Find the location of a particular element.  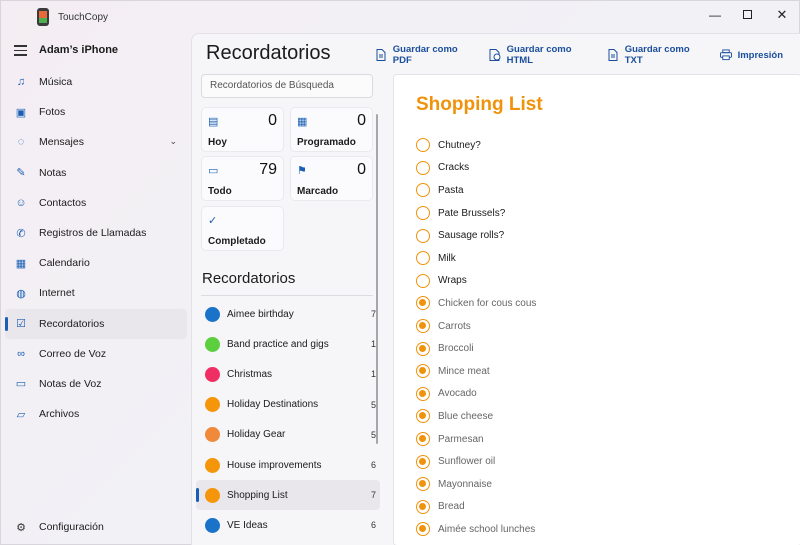

list-item: Holiday Gear 5 is located at coordinates (288, 435).